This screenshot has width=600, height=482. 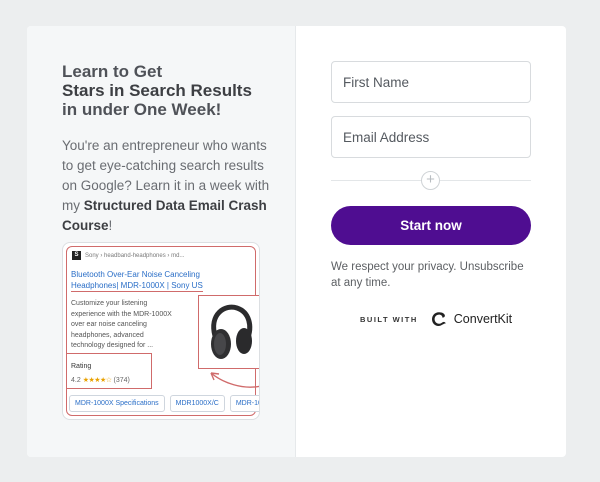 I want to click on convertkit-logo-icon, so click(x=438, y=319).